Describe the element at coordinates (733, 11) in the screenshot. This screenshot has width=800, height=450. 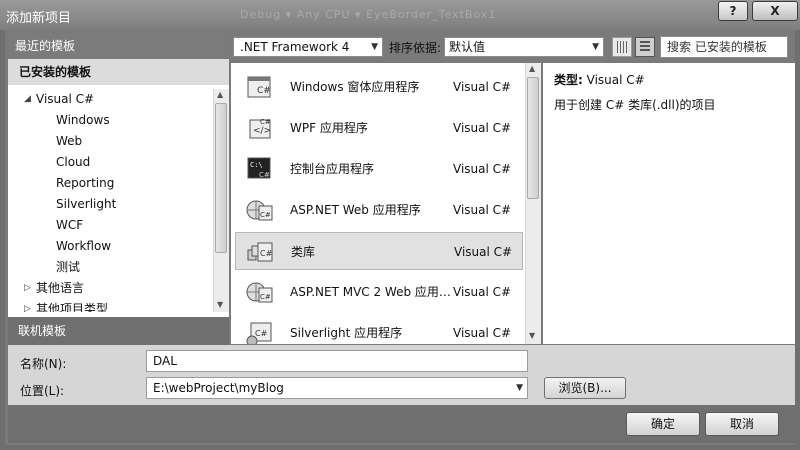
I see `help-button: ?` at that location.